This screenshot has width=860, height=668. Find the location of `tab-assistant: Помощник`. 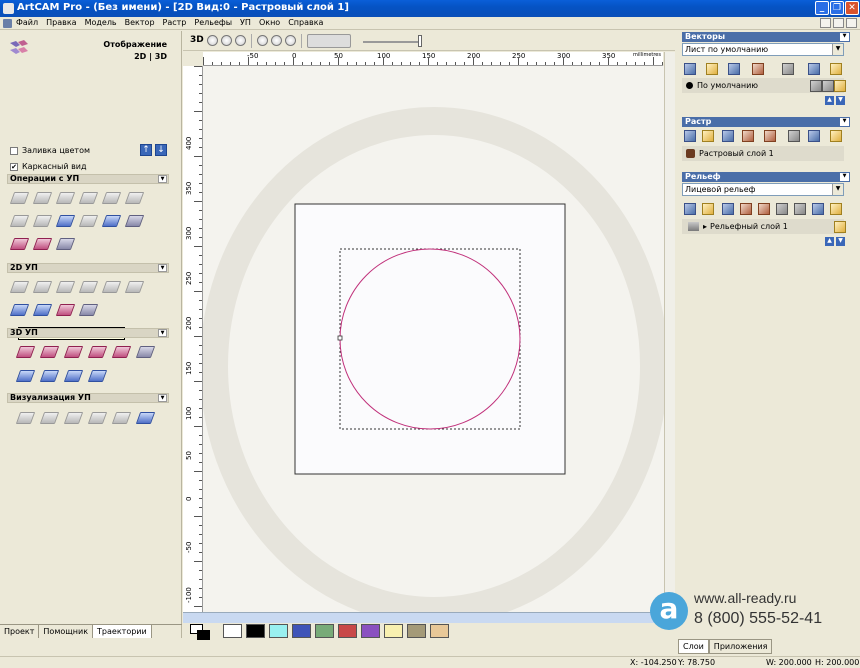

tab-assistant: Помощник is located at coordinates (66, 631).